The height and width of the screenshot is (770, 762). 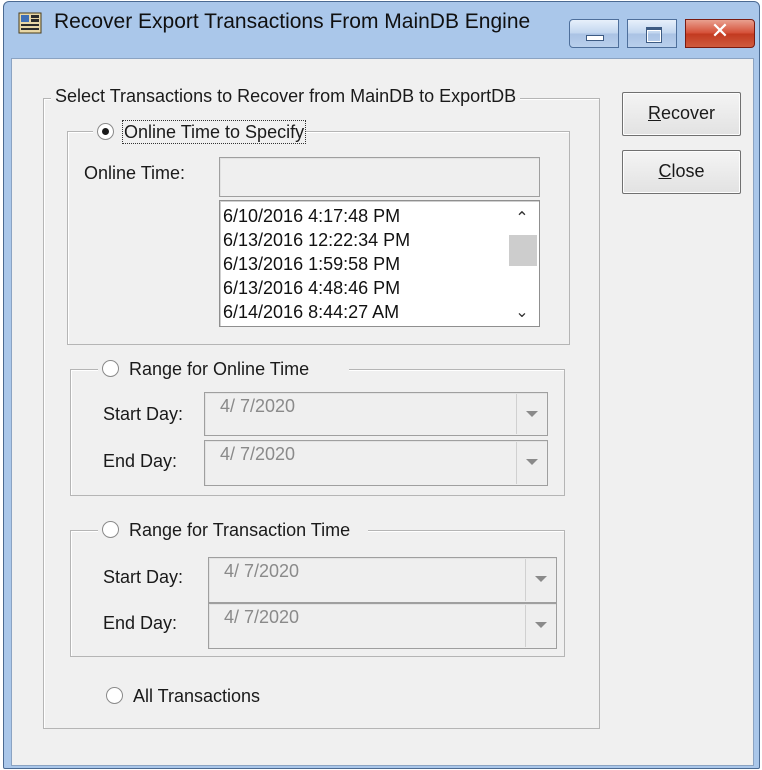 I want to click on range-transaction-option: Range for Transaction Time, so click(x=233, y=530).